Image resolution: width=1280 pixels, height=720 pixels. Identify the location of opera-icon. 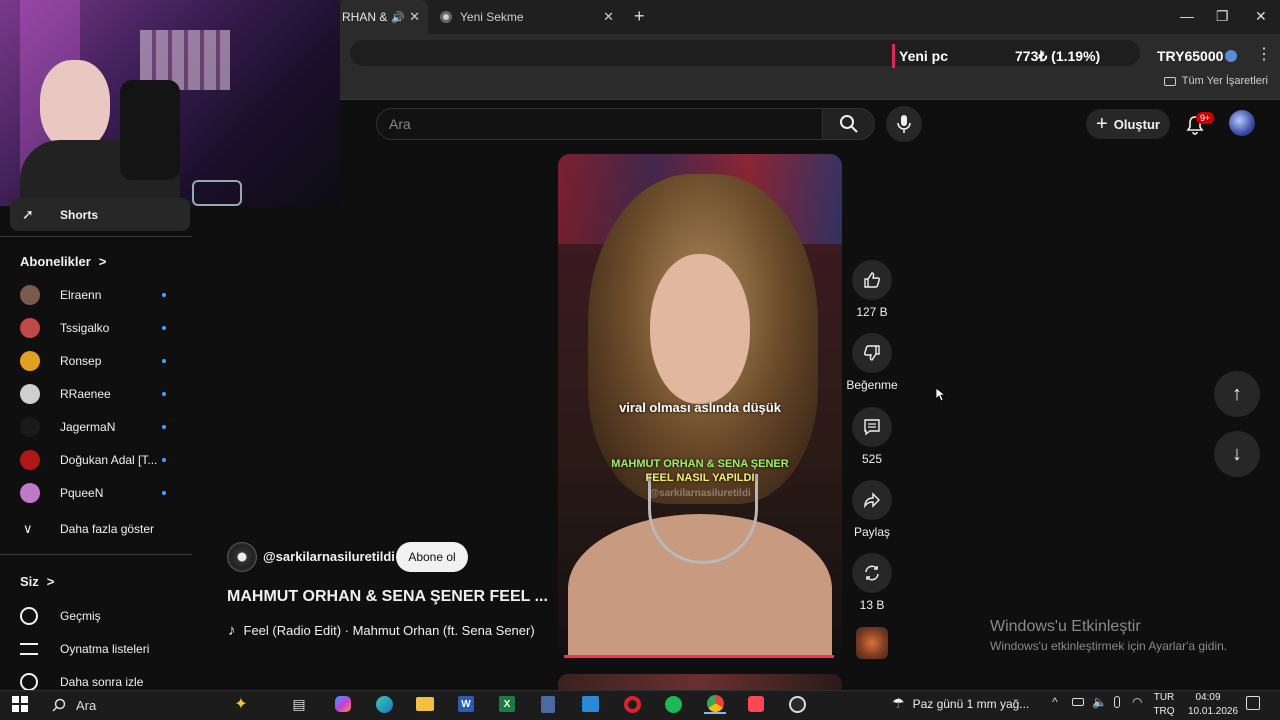
(632, 704).